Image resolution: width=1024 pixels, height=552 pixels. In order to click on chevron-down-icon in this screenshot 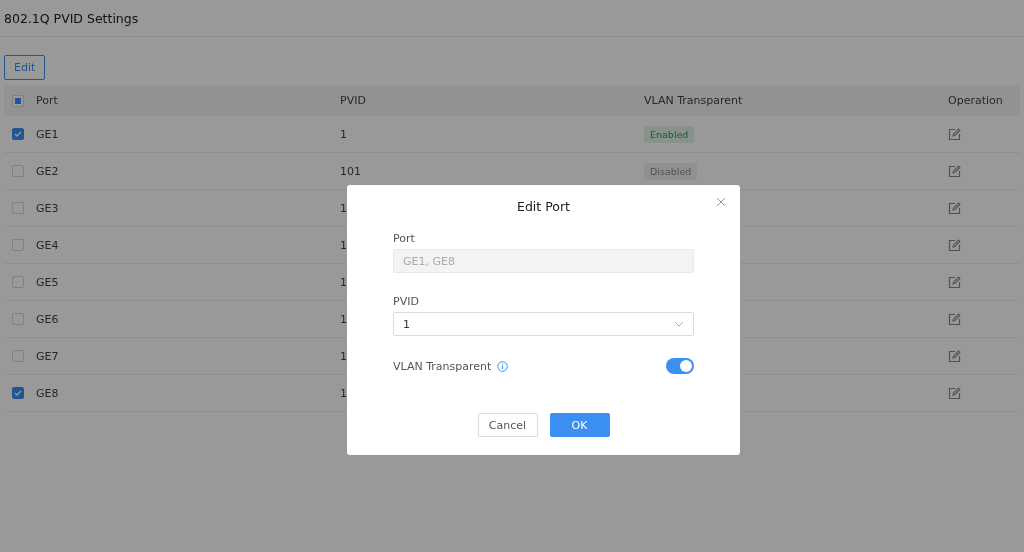, I will do `click(679, 324)`.